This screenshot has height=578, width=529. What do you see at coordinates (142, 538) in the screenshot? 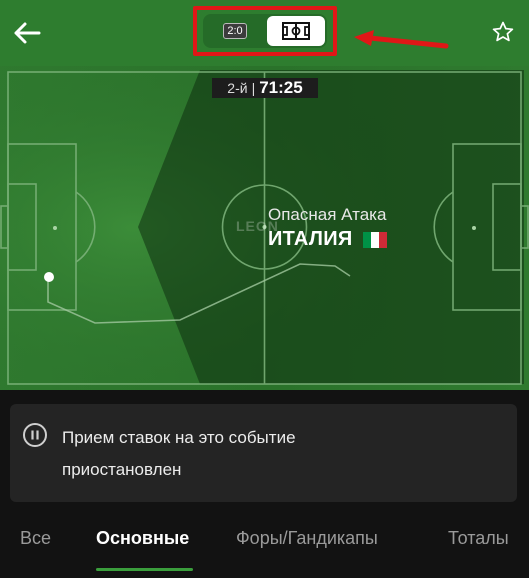
I see `tab-main: Основные` at bounding box center [142, 538].